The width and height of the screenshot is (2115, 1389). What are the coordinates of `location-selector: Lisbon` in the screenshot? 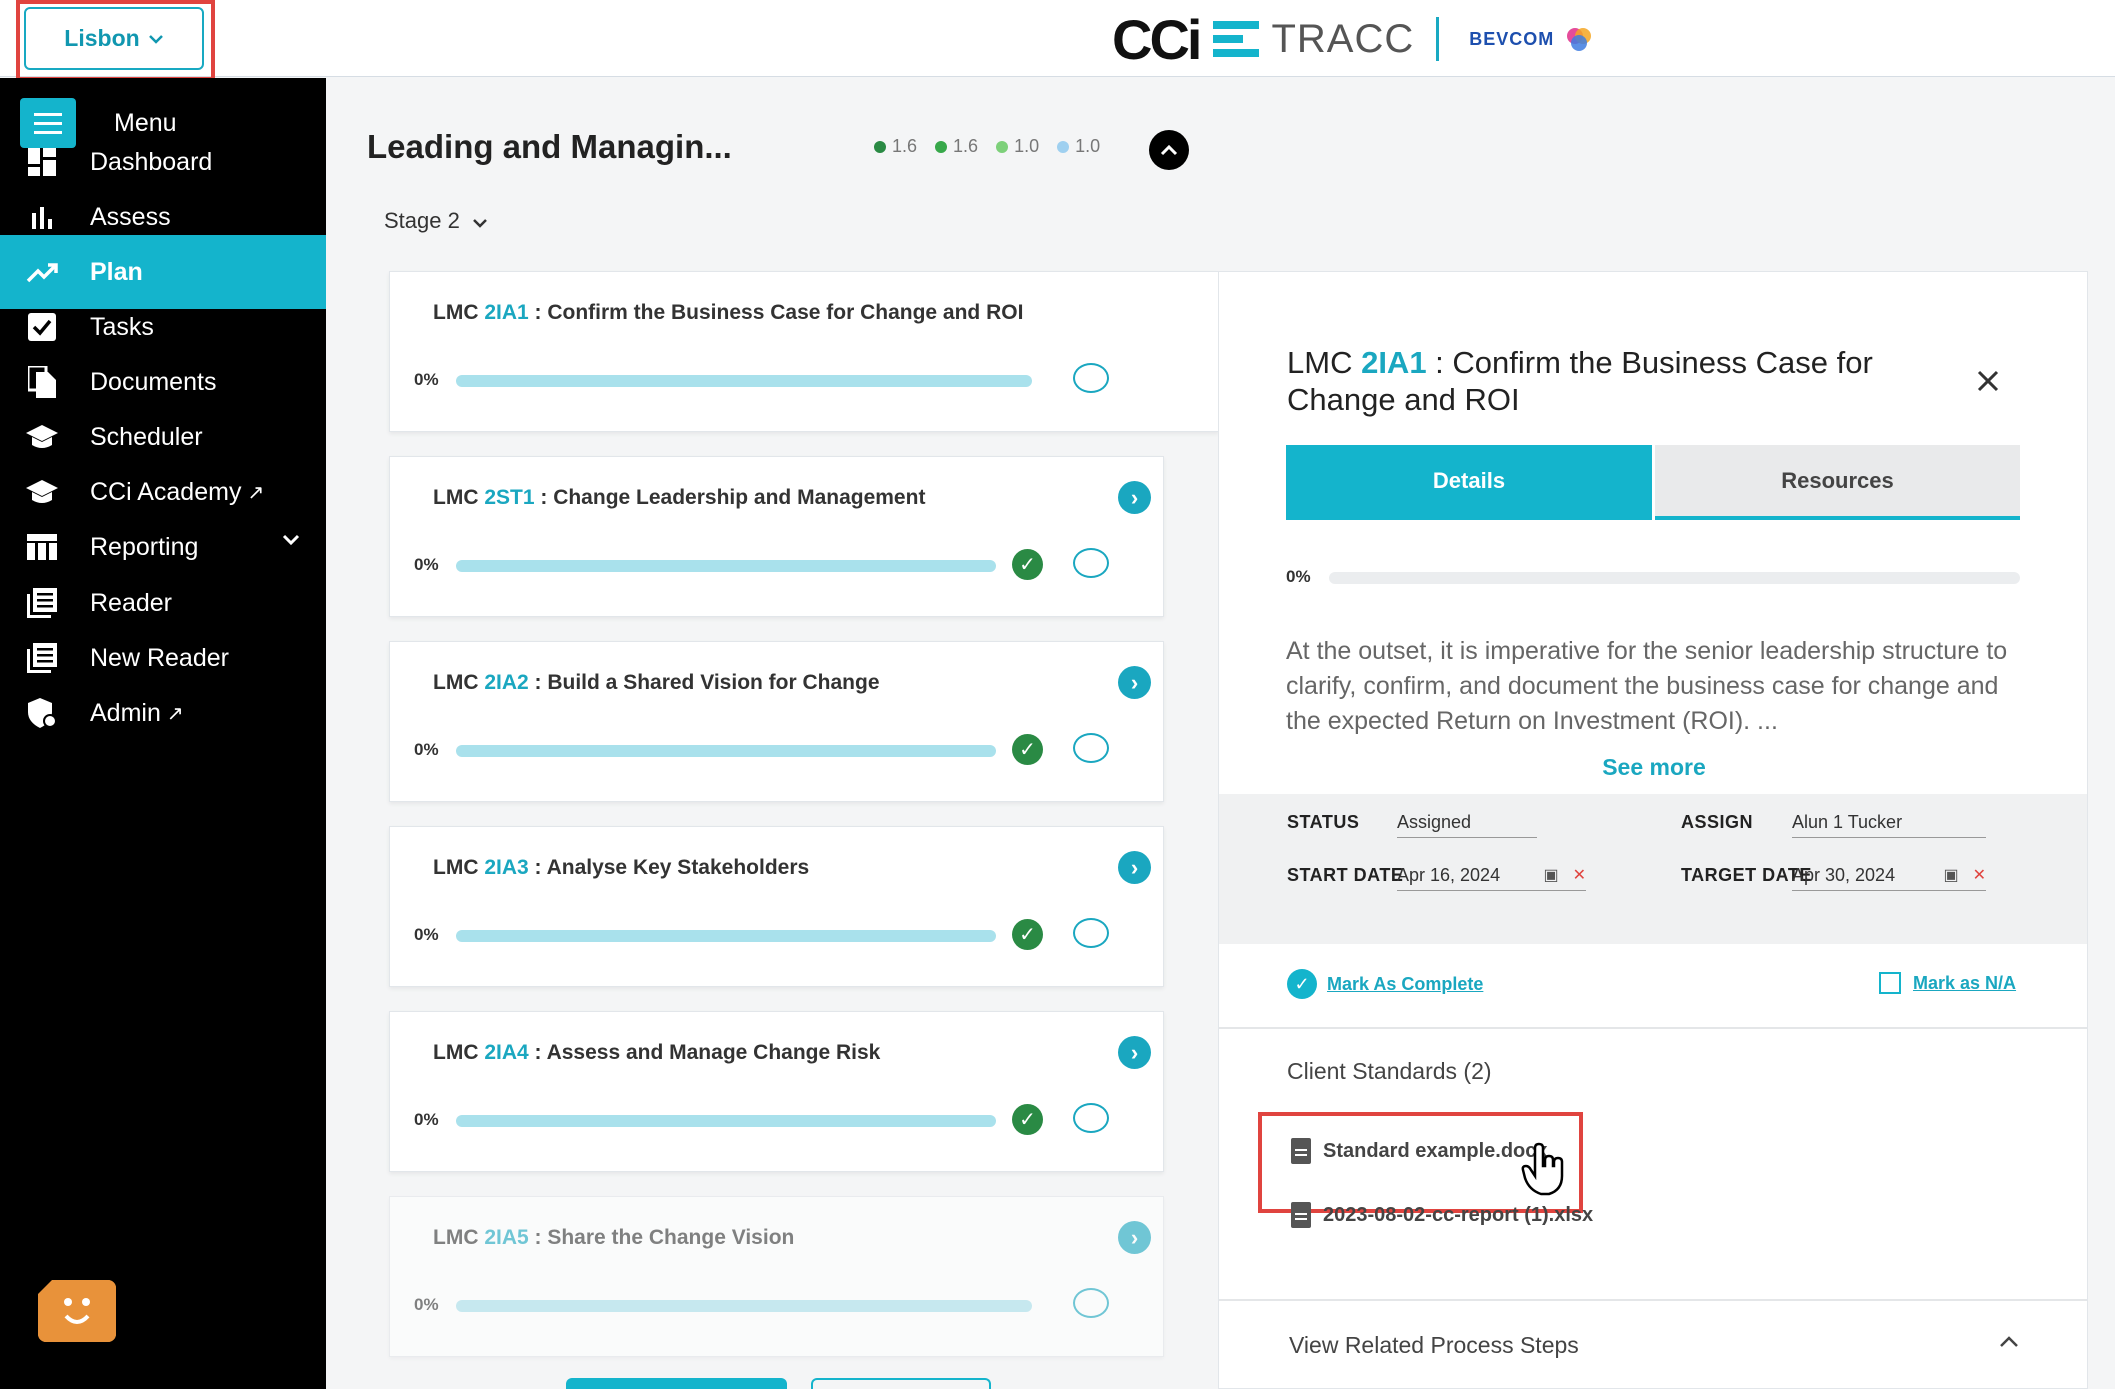 It's located at (114, 38).